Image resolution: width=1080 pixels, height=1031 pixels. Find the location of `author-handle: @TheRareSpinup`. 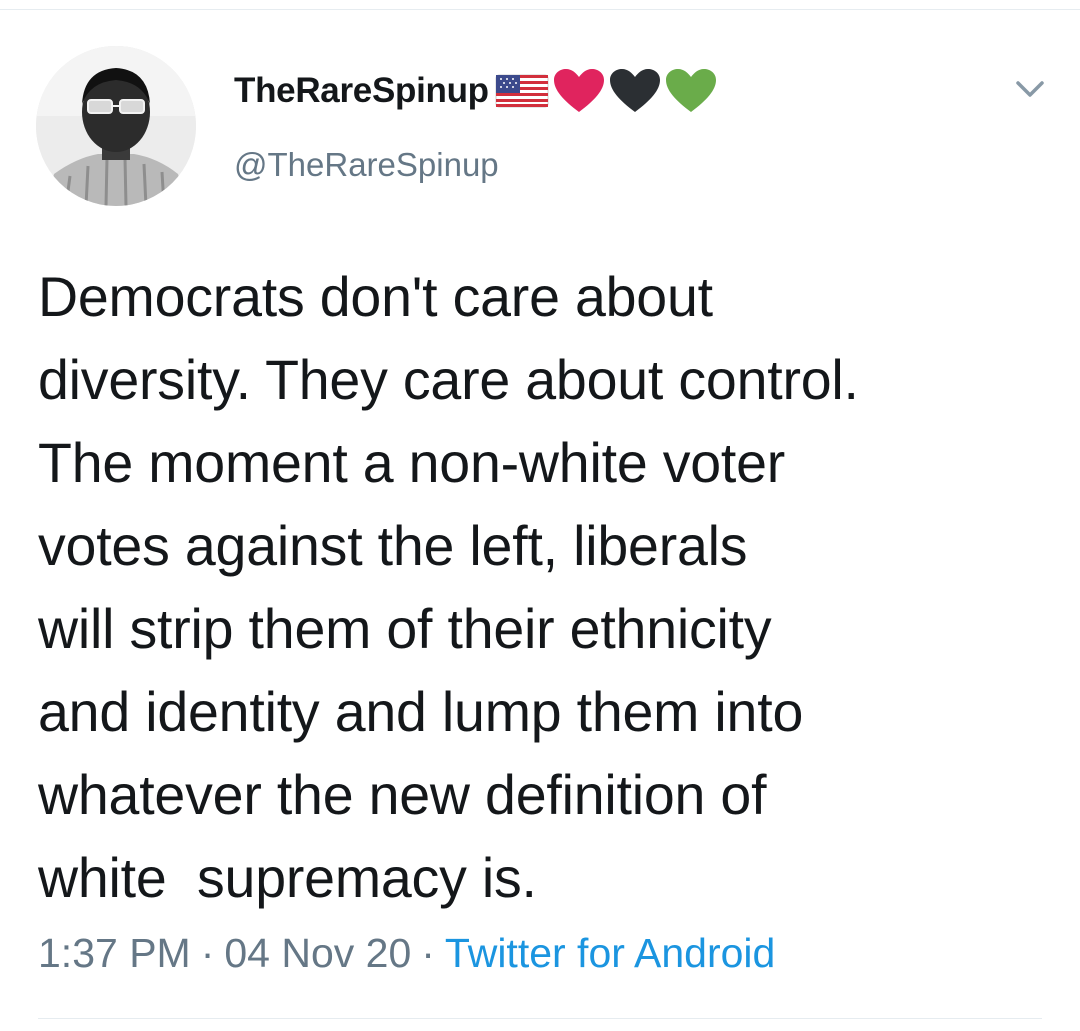

author-handle: @TheRareSpinup is located at coordinates (366, 165).